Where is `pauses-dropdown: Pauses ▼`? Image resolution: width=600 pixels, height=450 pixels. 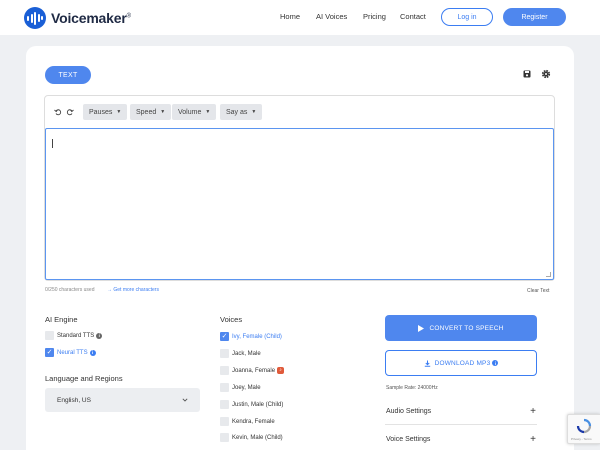 pauses-dropdown: Pauses ▼ is located at coordinates (105, 112).